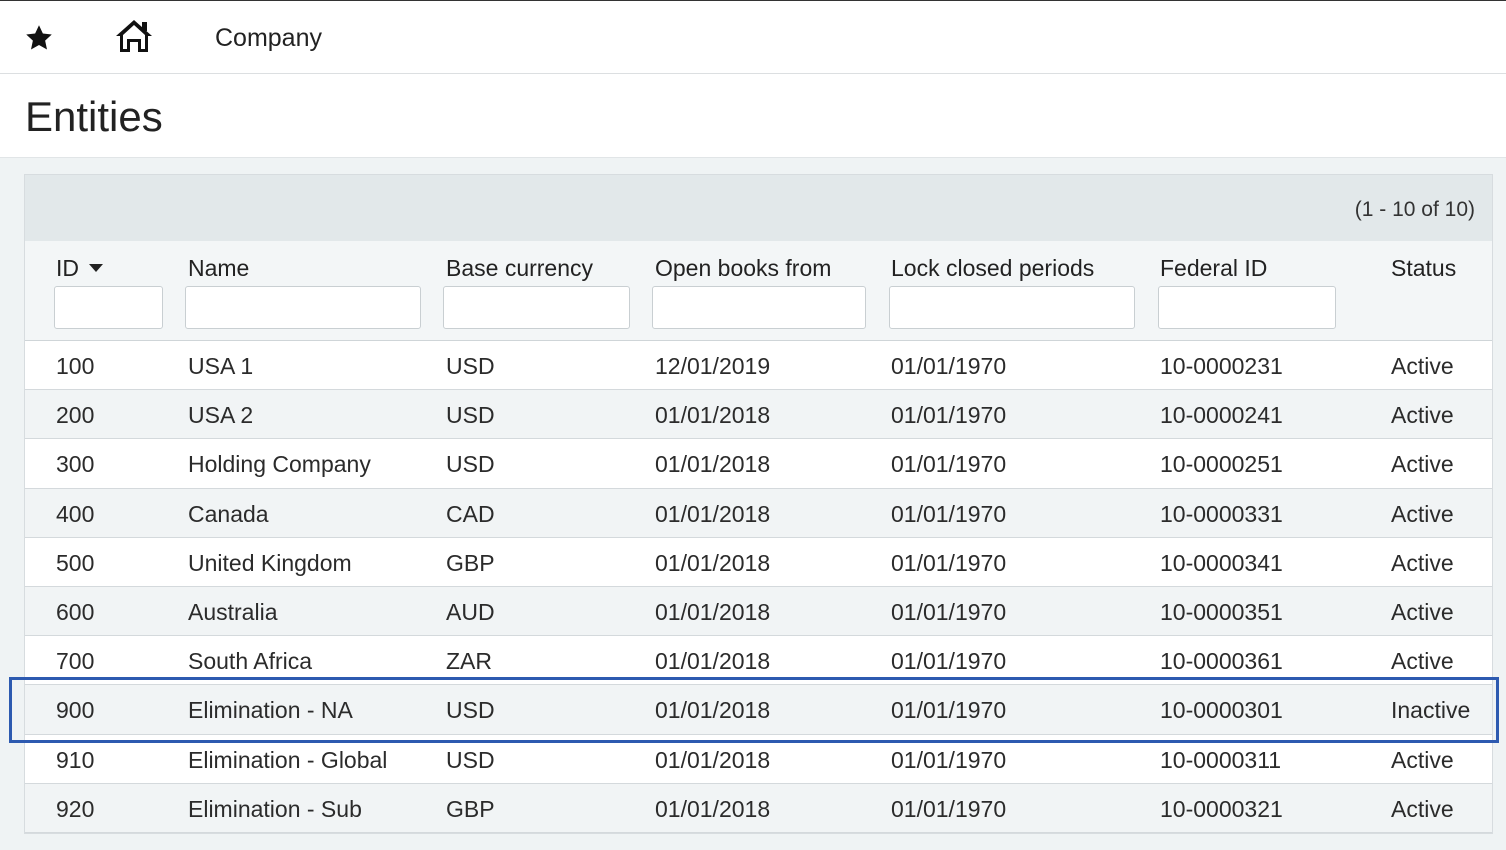 This screenshot has width=1506, height=850. Describe the element at coordinates (108, 307) in the screenshot. I see `filter-id-input` at that location.